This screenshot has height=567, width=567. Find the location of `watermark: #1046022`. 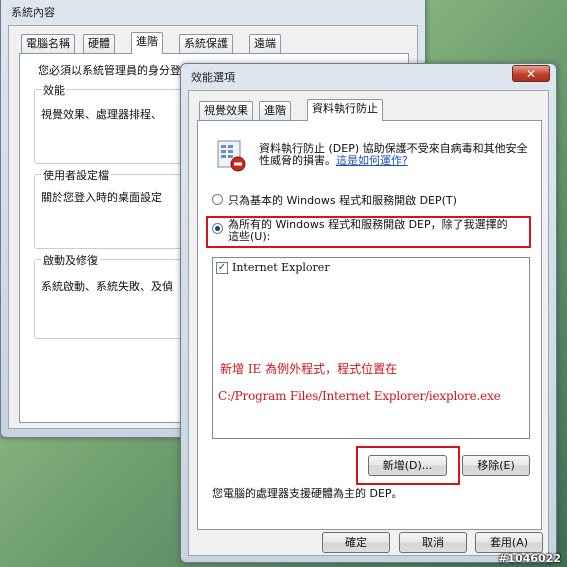

watermark: #1046022 is located at coordinates (529, 558).